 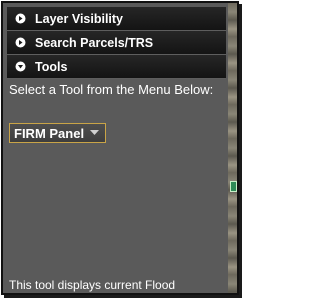 What do you see at coordinates (51, 66) in the screenshot?
I see `tools-label: Tools` at bounding box center [51, 66].